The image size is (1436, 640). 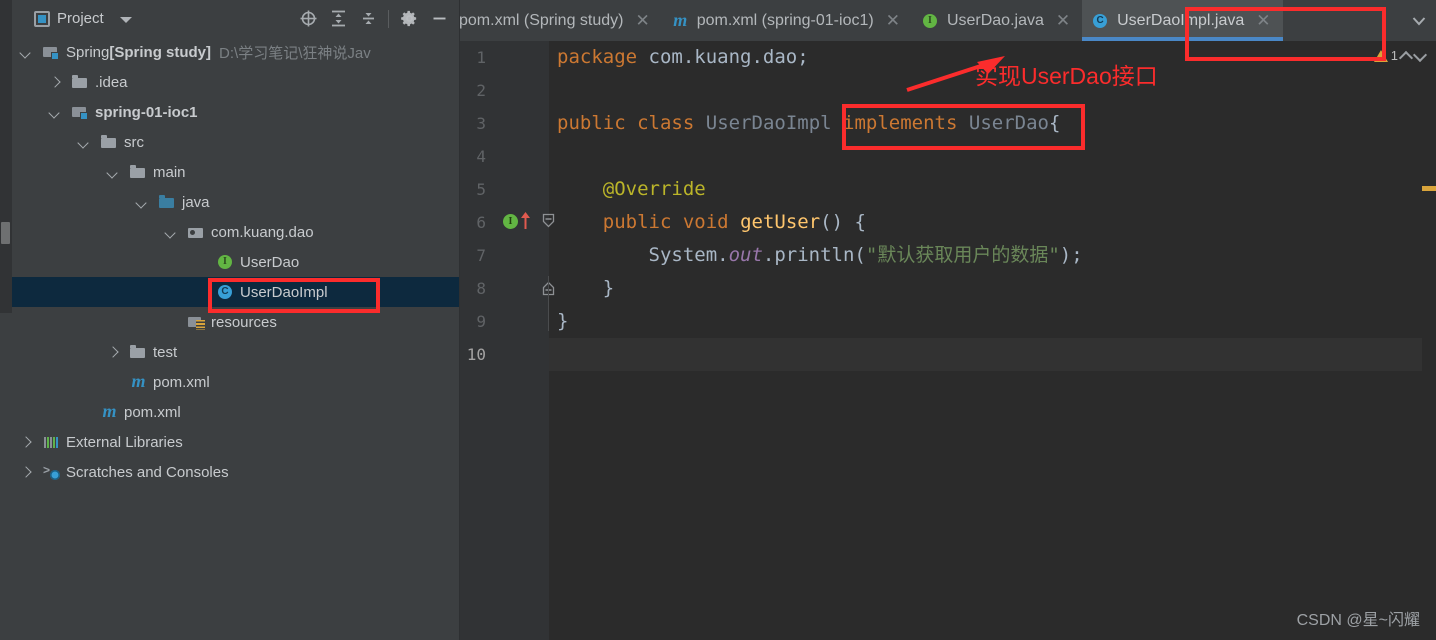 What do you see at coordinates (476, 354) in the screenshot?
I see `line-number: 10` at bounding box center [476, 354].